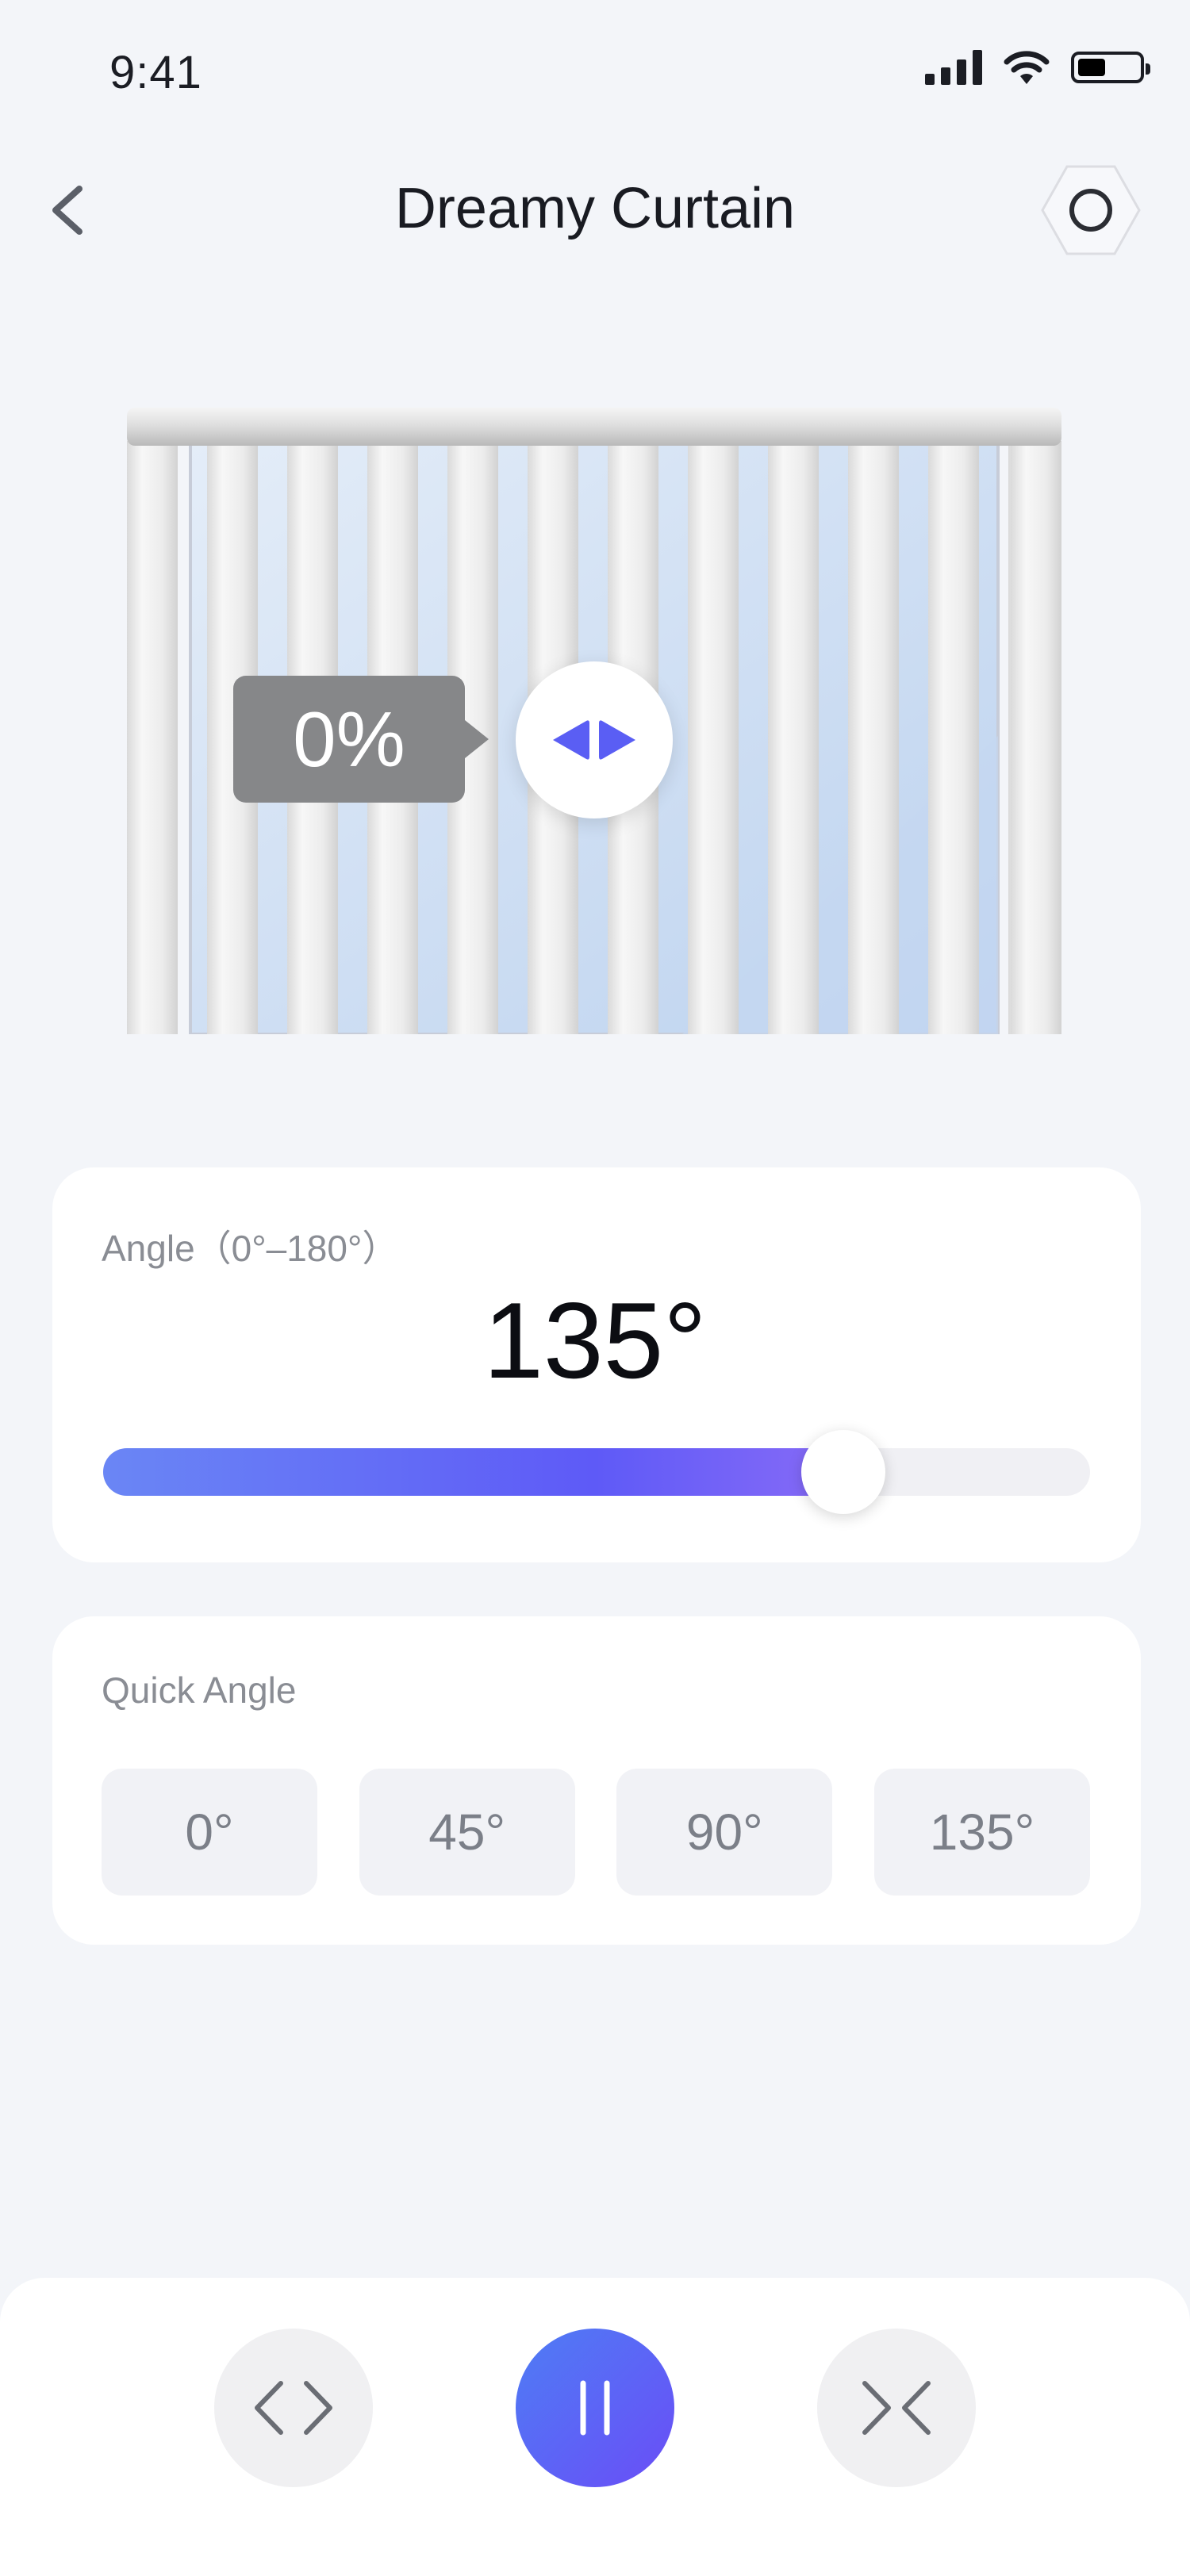 The image size is (1190, 2576). I want to click on pause-button, so click(595, 2408).